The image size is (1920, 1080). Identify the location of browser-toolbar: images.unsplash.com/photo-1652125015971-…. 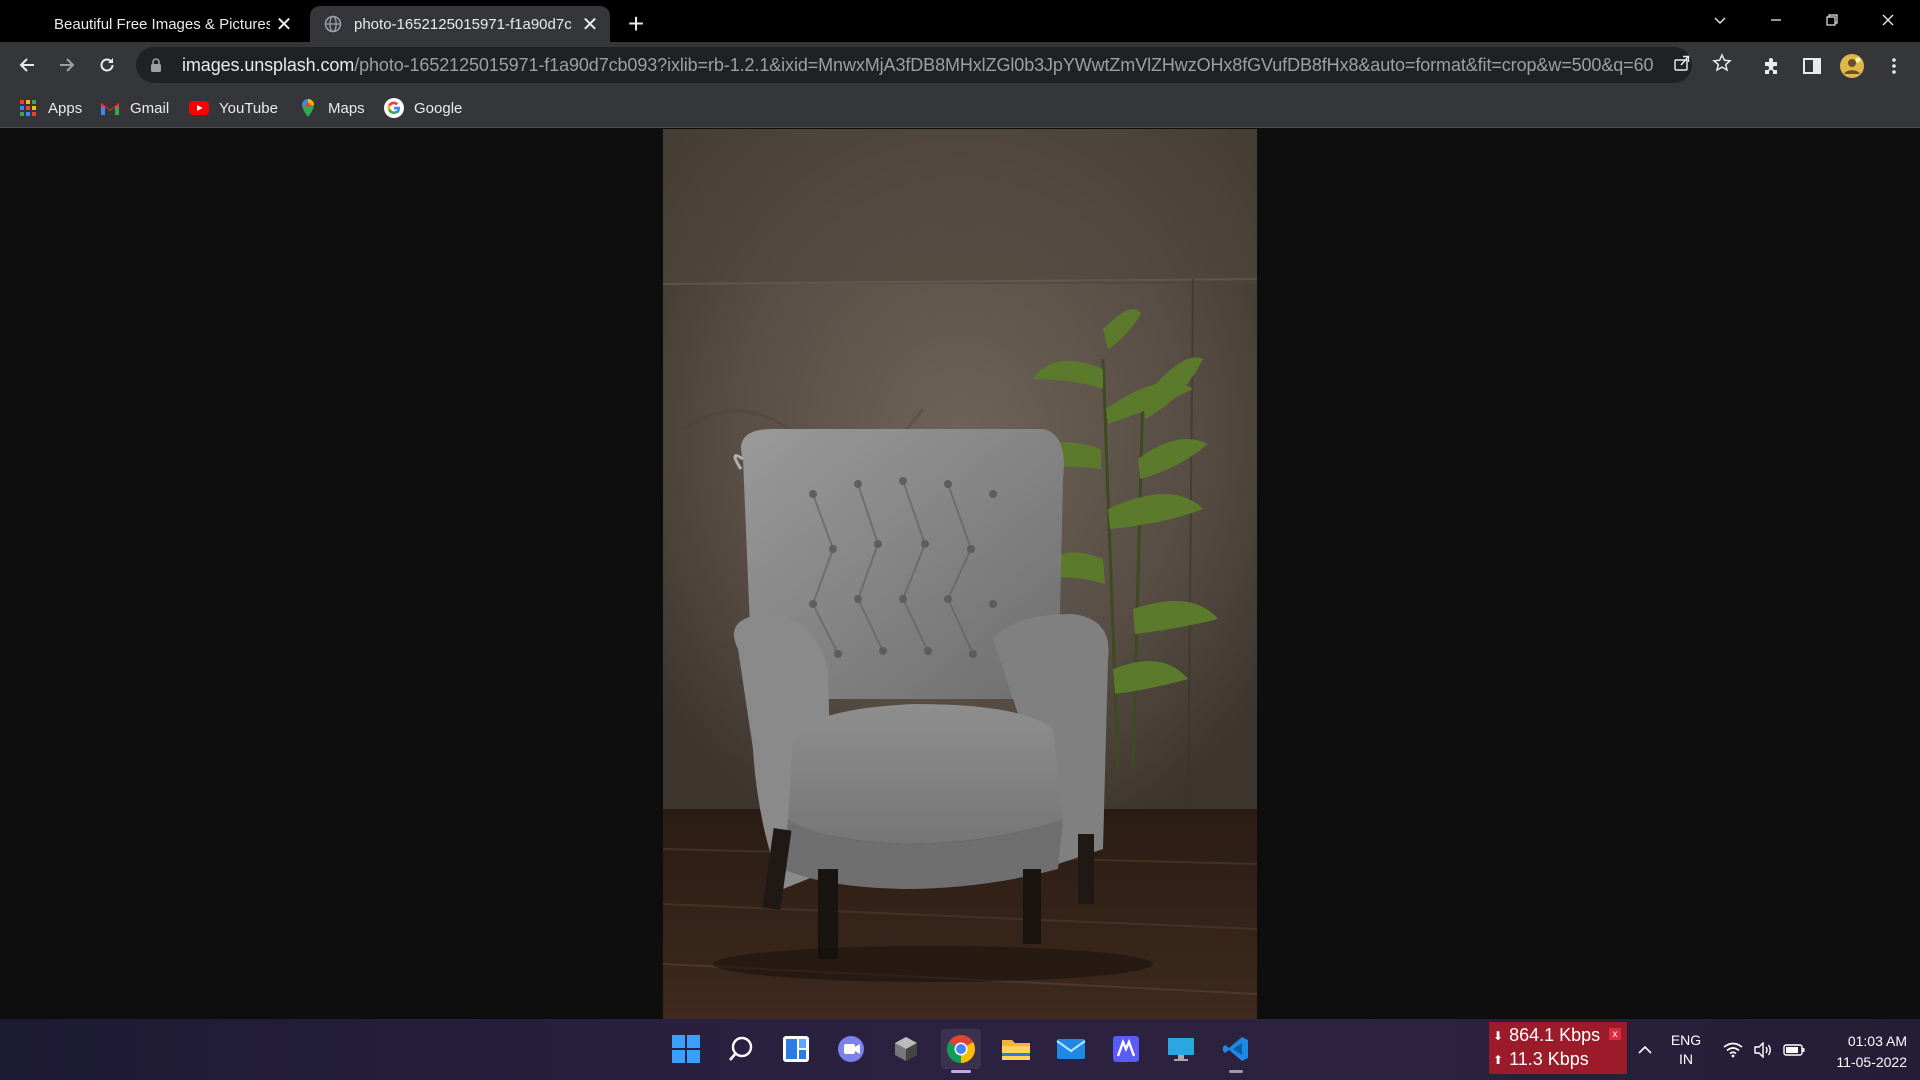
(960, 65).